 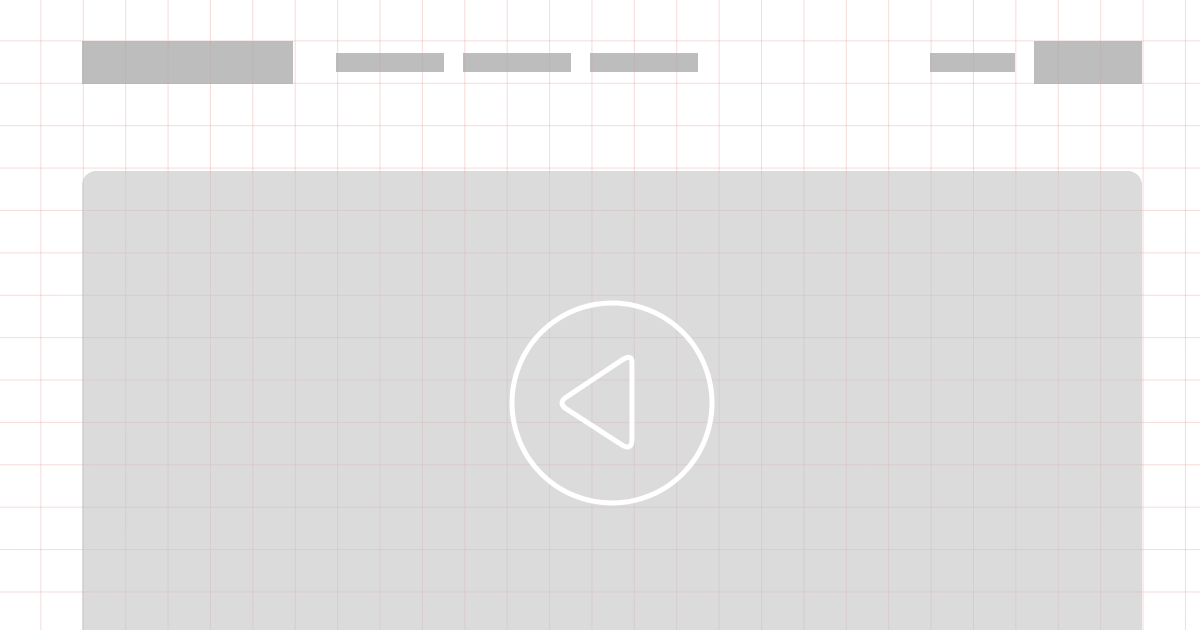 What do you see at coordinates (187, 62) in the screenshot?
I see `logo-placeholder` at bounding box center [187, 62].